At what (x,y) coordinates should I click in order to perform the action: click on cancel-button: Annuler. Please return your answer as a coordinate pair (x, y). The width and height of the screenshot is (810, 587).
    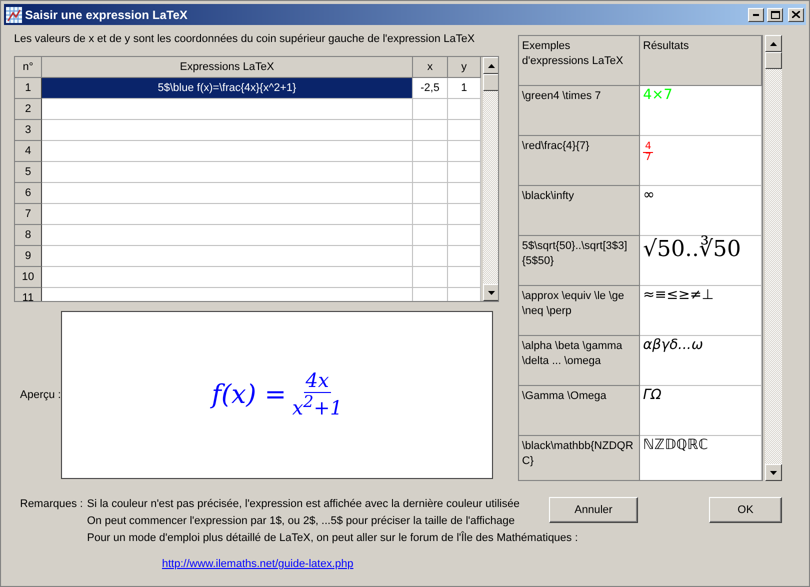
    Looking at the image, I should click on (593, 510).